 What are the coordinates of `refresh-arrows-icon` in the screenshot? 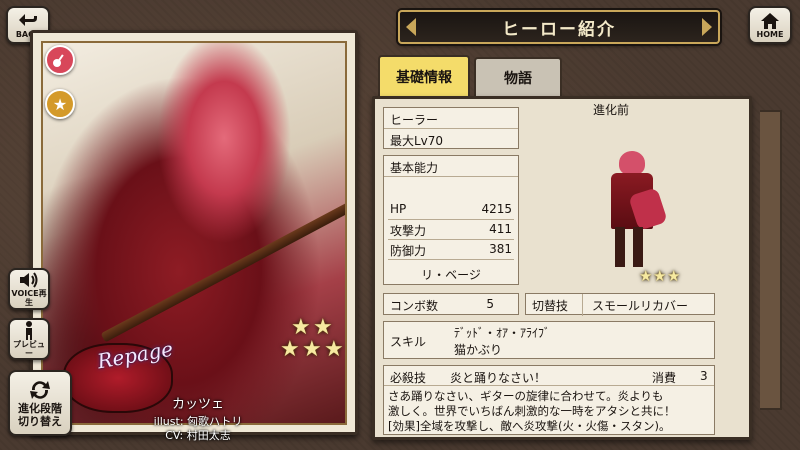 It's located at (40, 390).